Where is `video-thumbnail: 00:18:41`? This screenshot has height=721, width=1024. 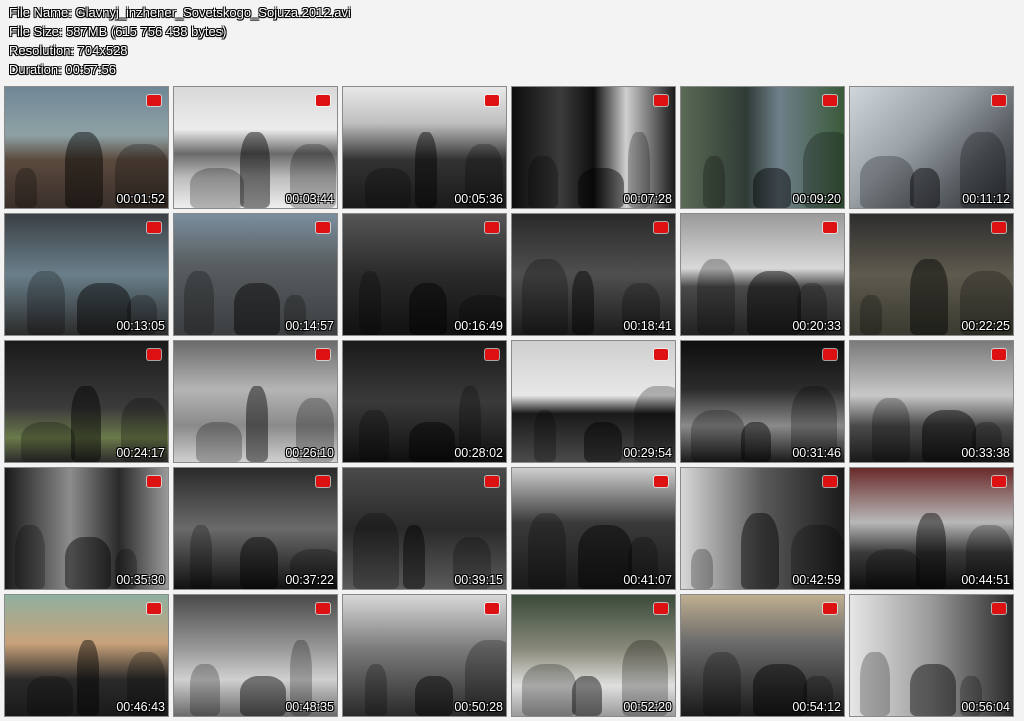 video-thumbnail: 00:18:41 is located at coordinates (593, 274).